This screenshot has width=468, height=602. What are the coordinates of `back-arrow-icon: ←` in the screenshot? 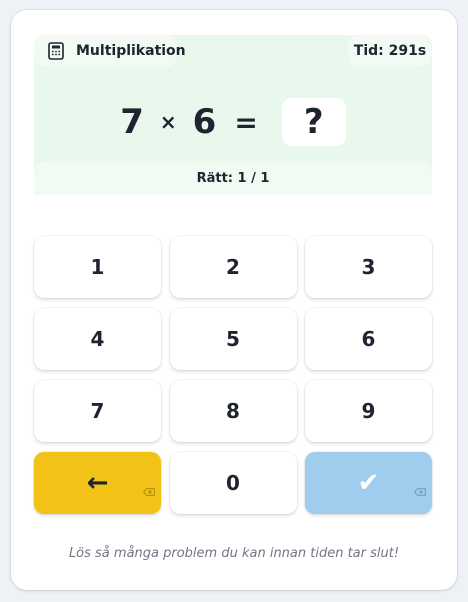 It's located at (97, 483).